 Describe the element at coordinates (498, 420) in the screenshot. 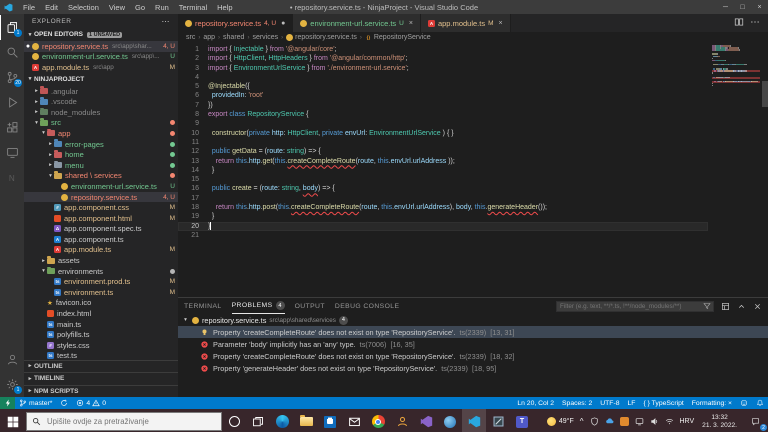

I see `taskbar-ssms` at that location.